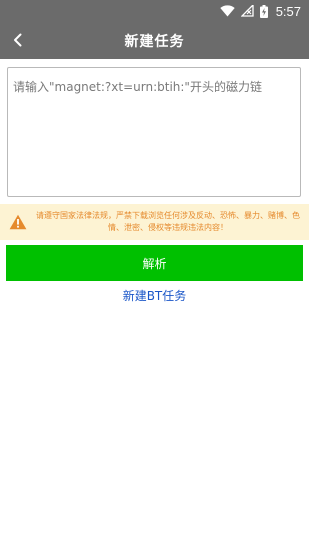  Describe the element at coordinates (288, 11) in the screenshot. I see `status-time: 5:57` at that location.